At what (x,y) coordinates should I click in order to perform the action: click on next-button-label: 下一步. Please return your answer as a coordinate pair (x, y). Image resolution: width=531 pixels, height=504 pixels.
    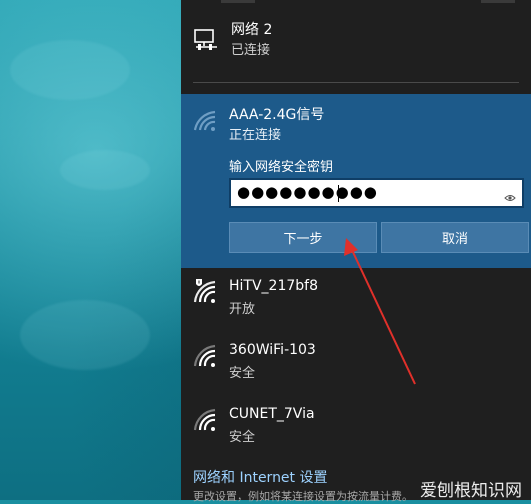
    Looking at the image, I should click on (303, 239).